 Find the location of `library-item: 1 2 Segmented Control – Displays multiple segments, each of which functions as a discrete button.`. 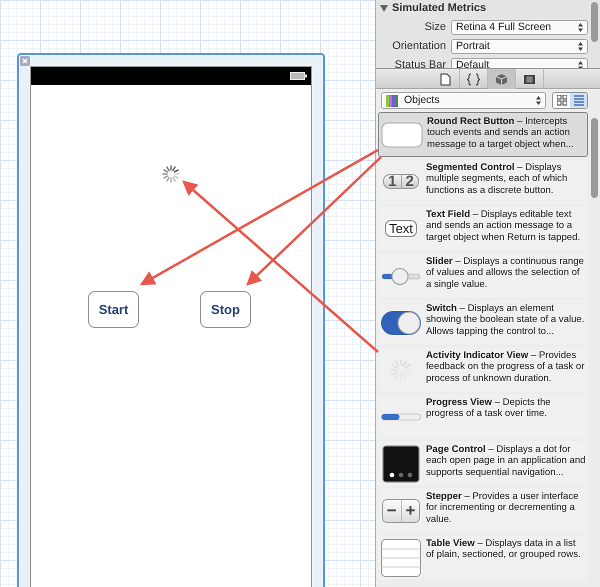

library-item: 1 2 Segmented Control – Displays multiple segments, each of which functions as a discrete button. is located at coordinates (483, 181).